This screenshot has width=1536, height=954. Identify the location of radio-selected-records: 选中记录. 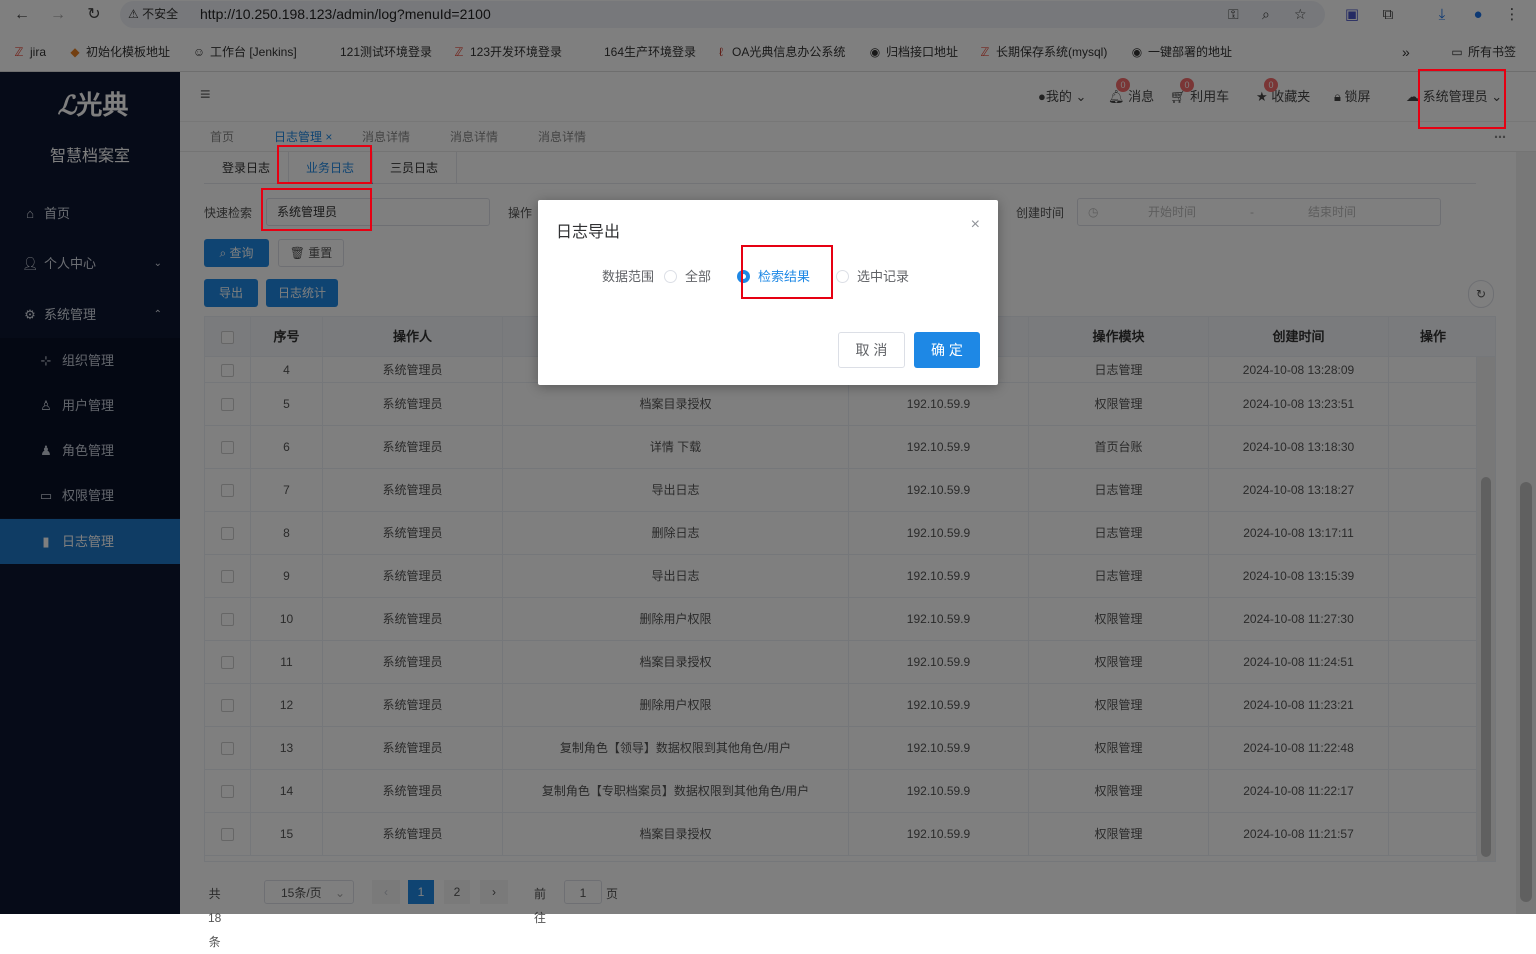
(872, 275).